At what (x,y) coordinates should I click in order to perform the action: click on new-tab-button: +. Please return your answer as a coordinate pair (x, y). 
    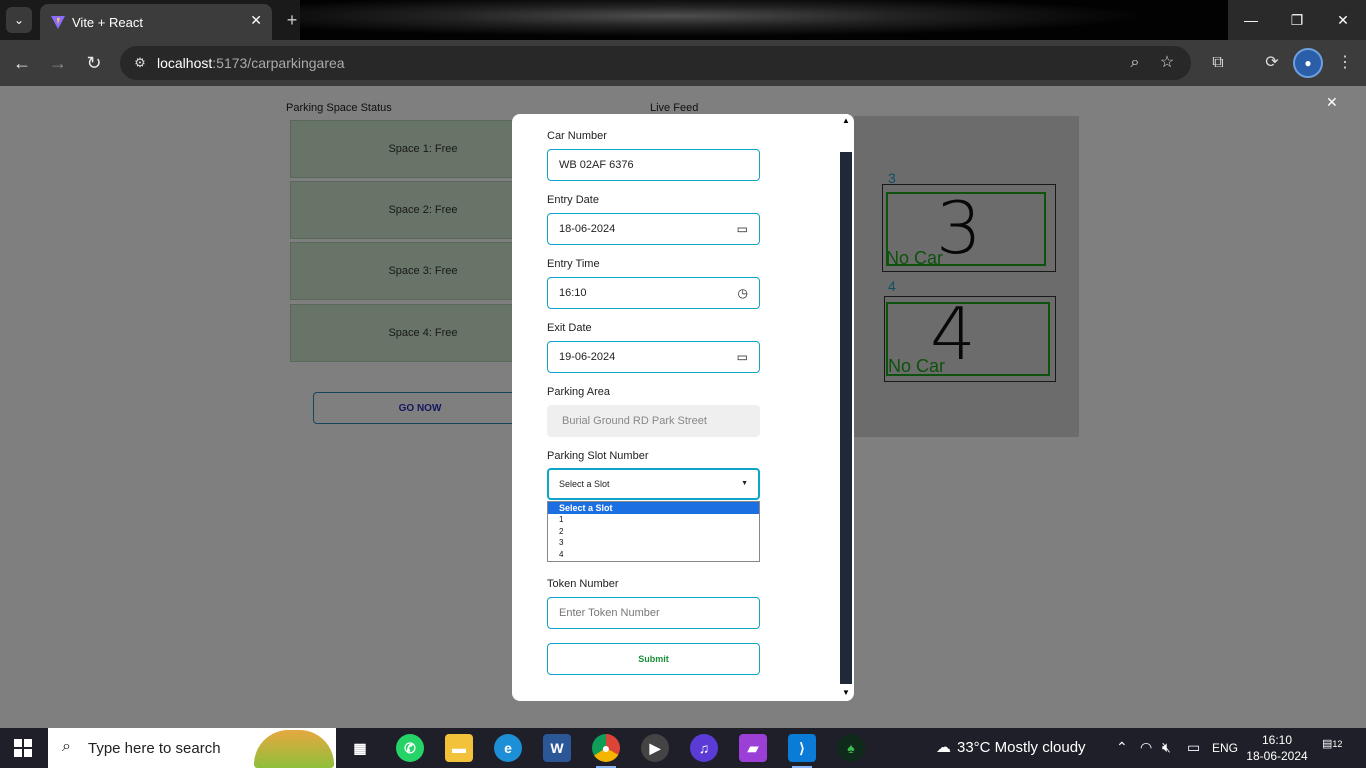
    Looking at the image, I should click on (292, 20).